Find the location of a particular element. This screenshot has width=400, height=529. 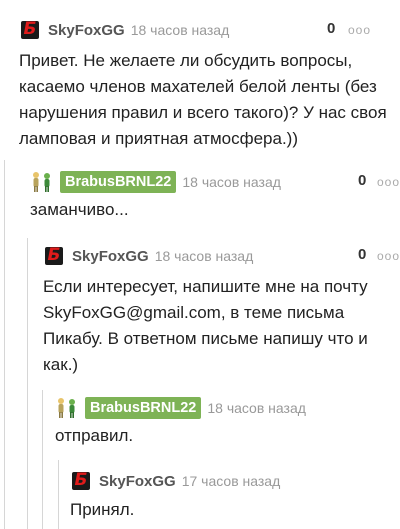

comment-header: BrabusBRNL22 18 часов назад is located at coordinates (226, 408).